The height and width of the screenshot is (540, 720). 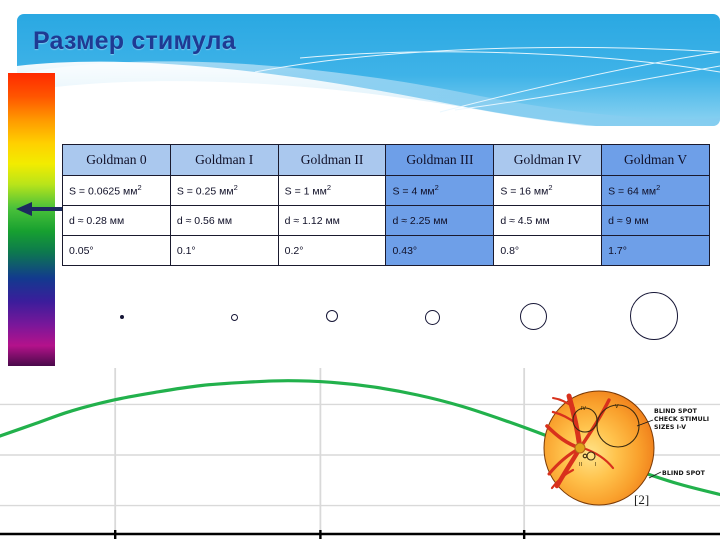 I want to click on cell-angle-goldman-0: 0.05°, so click(x=116, y=250).